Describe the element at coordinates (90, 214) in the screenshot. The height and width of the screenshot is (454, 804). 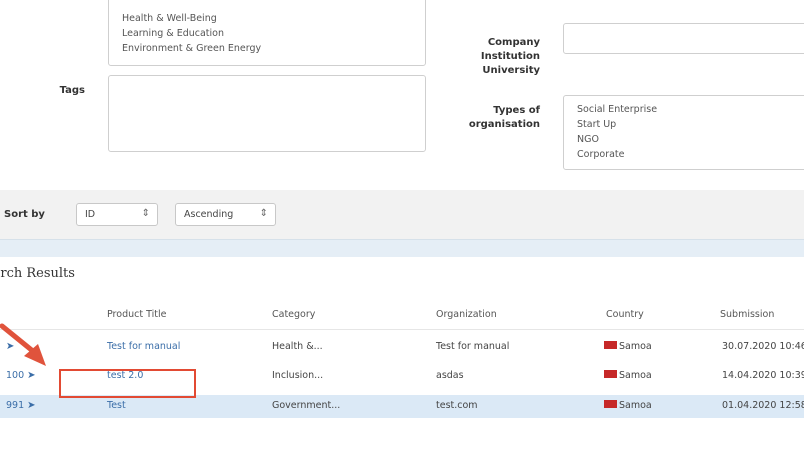
I see `sort-field-value: ID` at that location.